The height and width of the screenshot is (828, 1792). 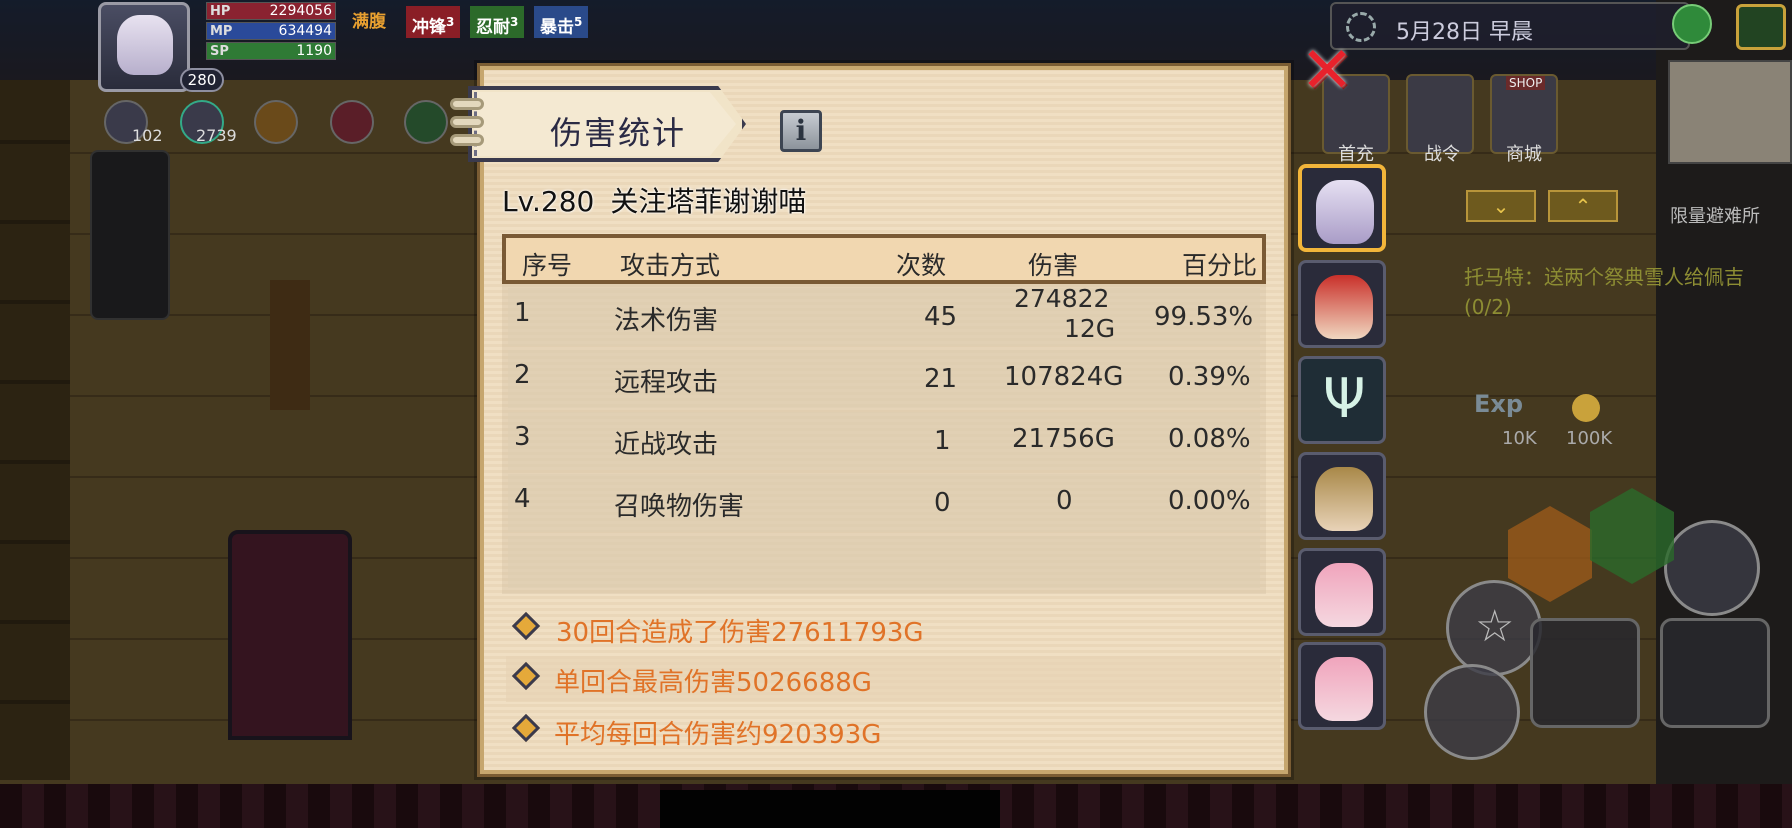 I want to click on exp-label: Exp, so click(x=1499, y=404).